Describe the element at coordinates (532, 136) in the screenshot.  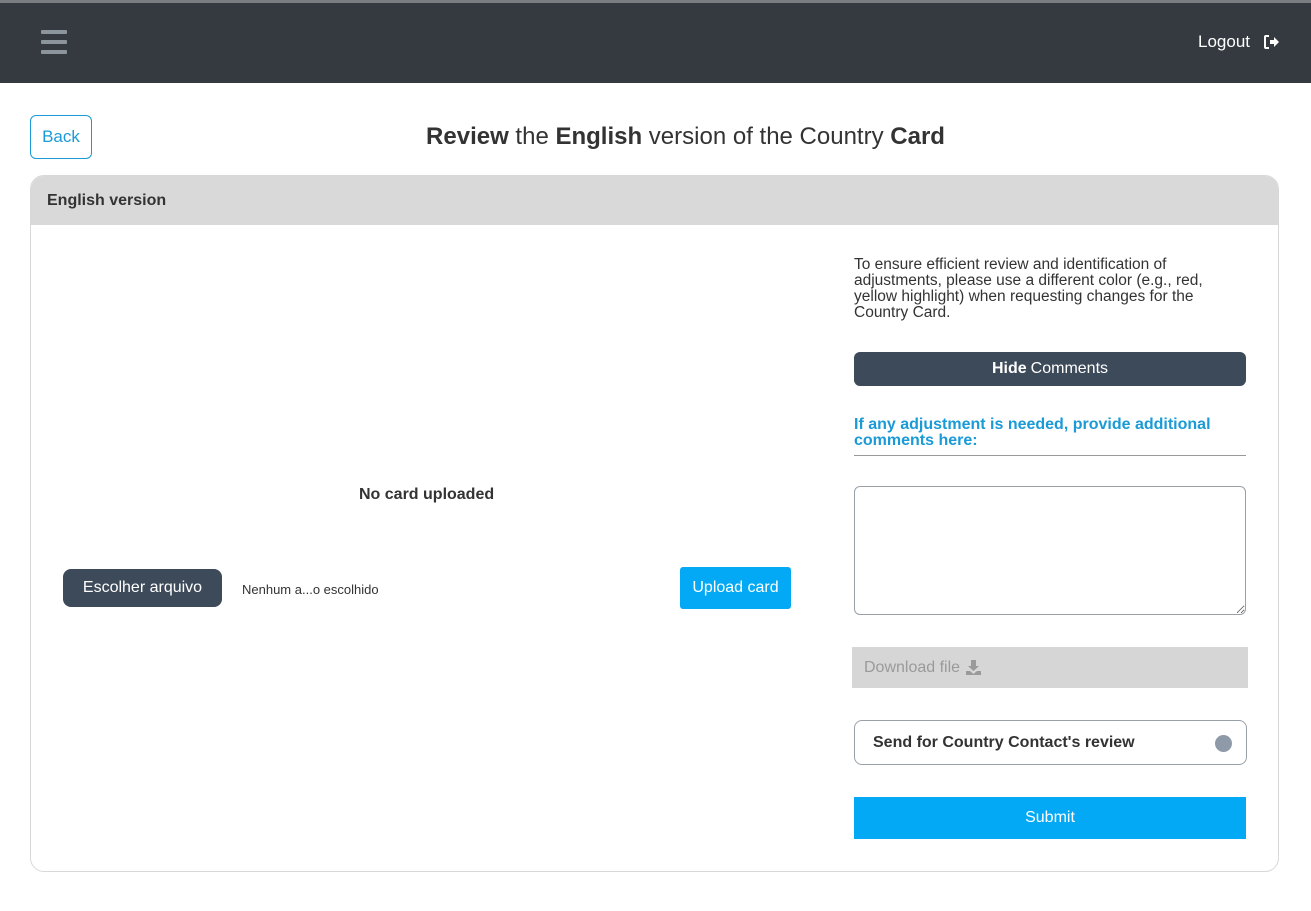
I see `title-part: the` at that location.